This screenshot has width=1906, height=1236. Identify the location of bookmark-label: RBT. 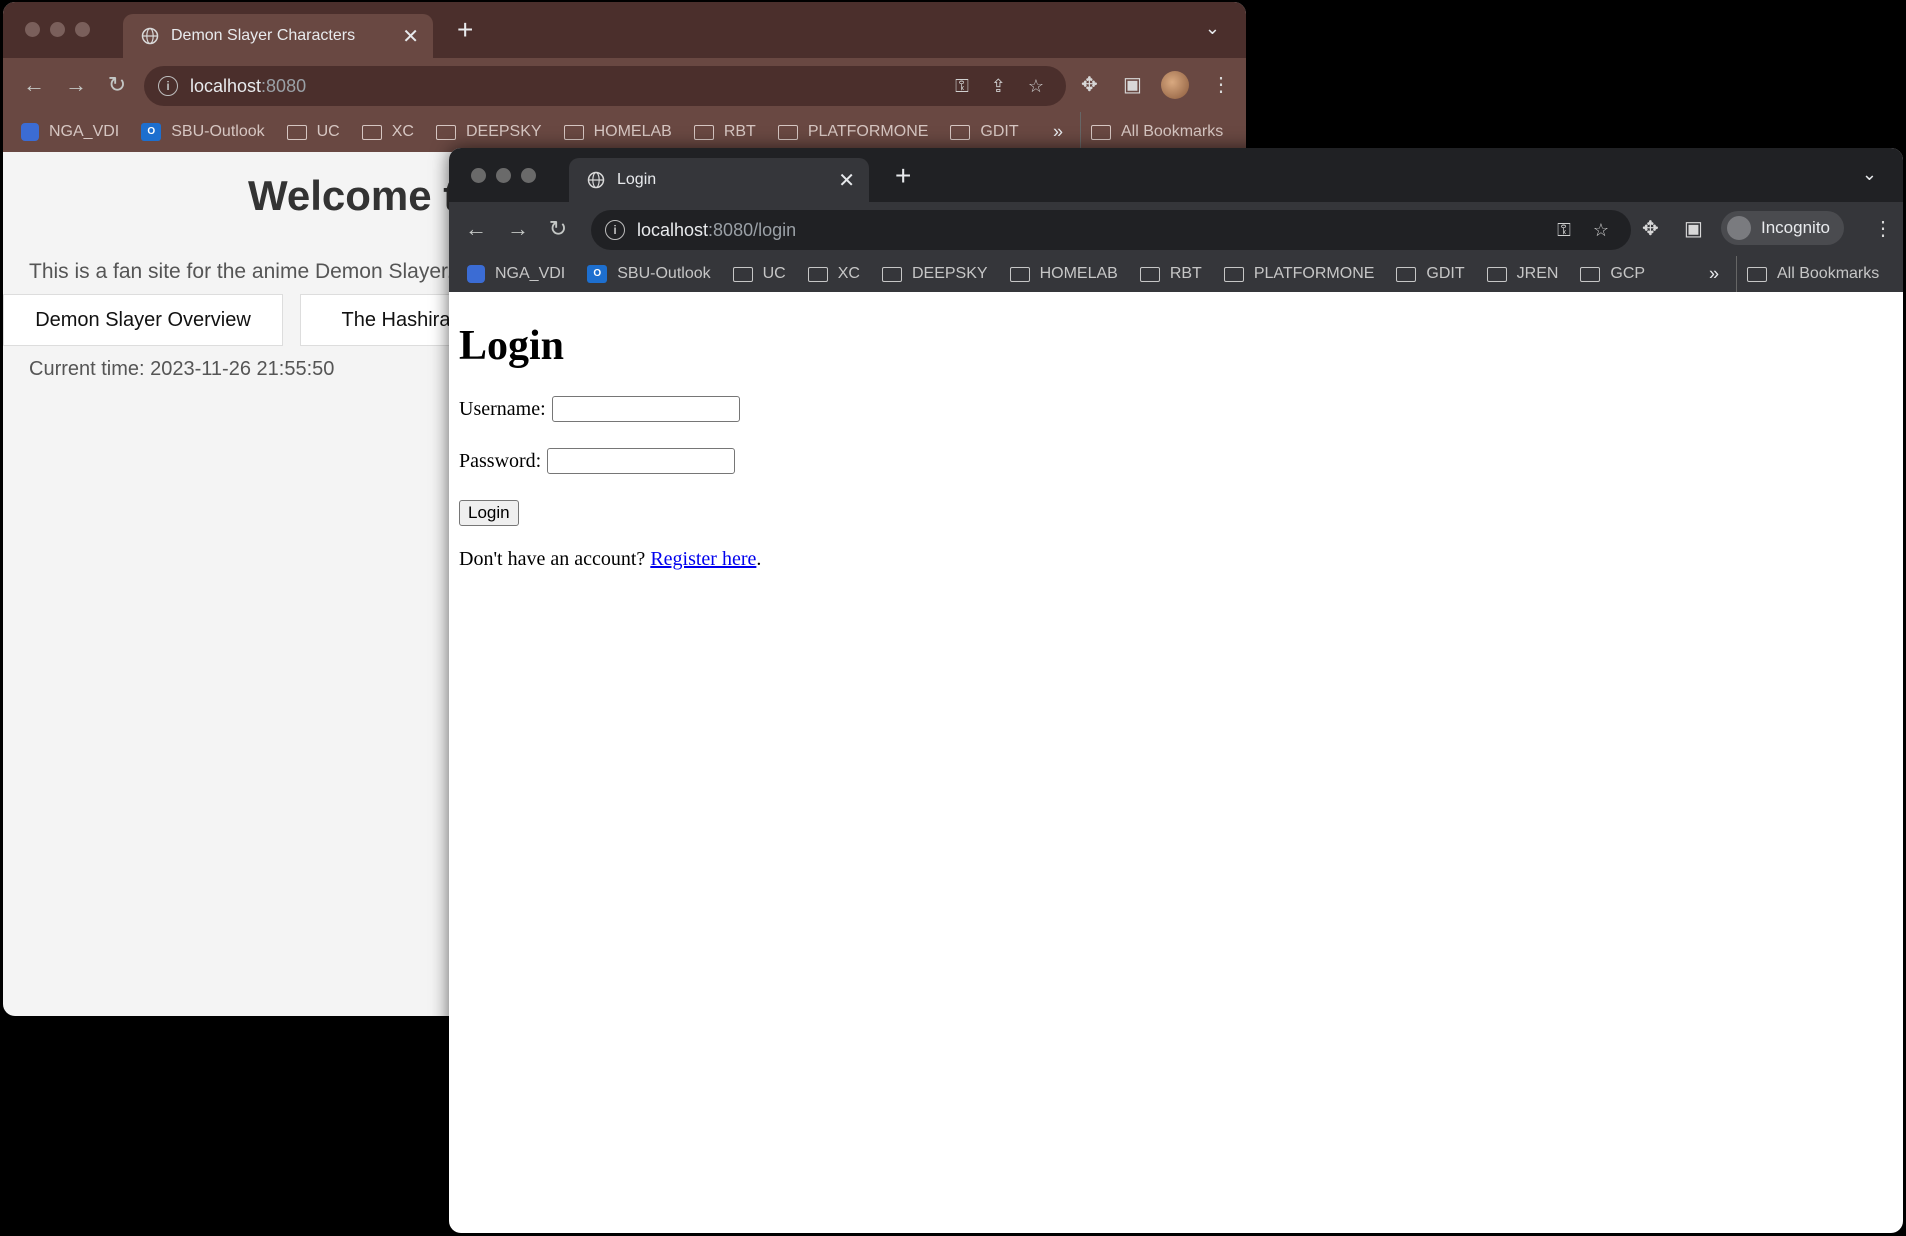
(1185, 273).